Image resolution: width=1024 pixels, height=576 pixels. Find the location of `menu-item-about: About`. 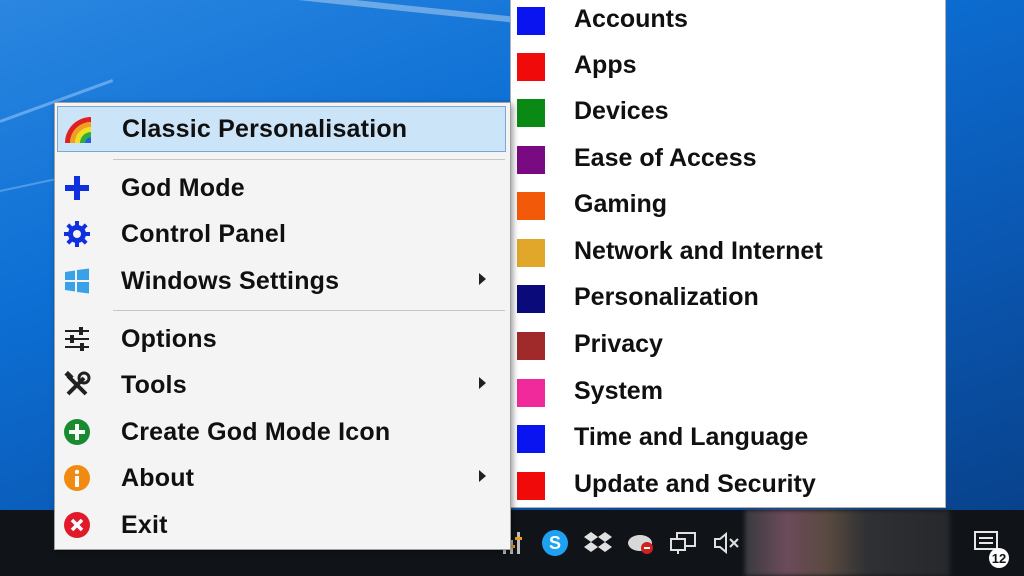

menu-item-about: About is located at coordinates (281, 478).